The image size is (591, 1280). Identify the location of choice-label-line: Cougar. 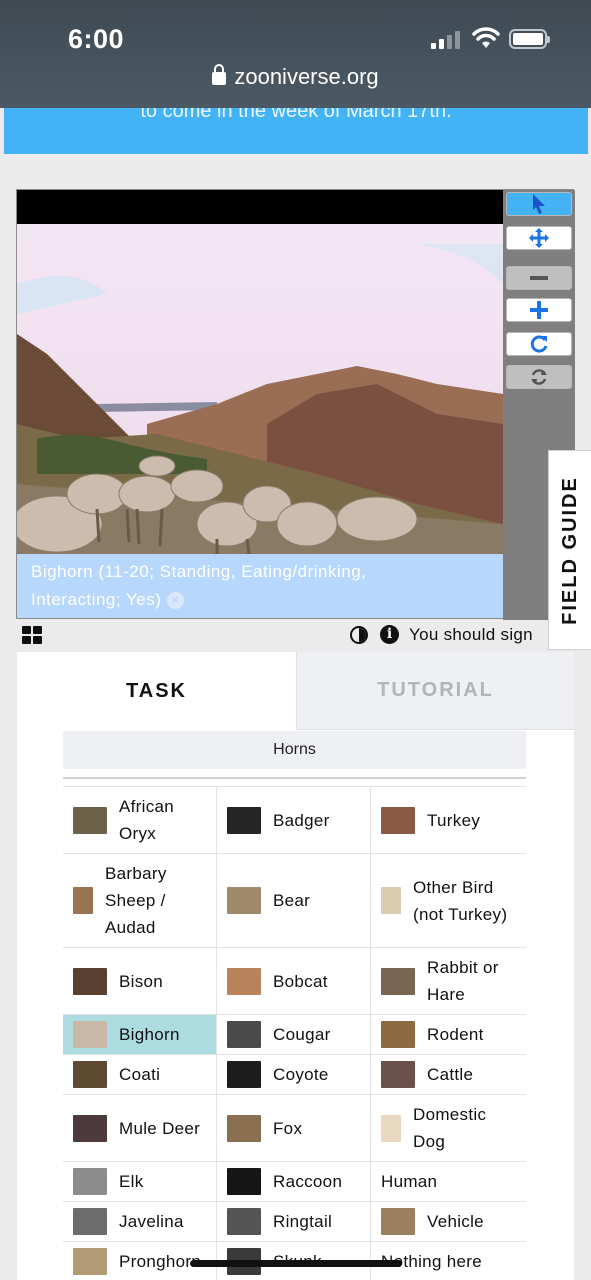
(302, 1034).